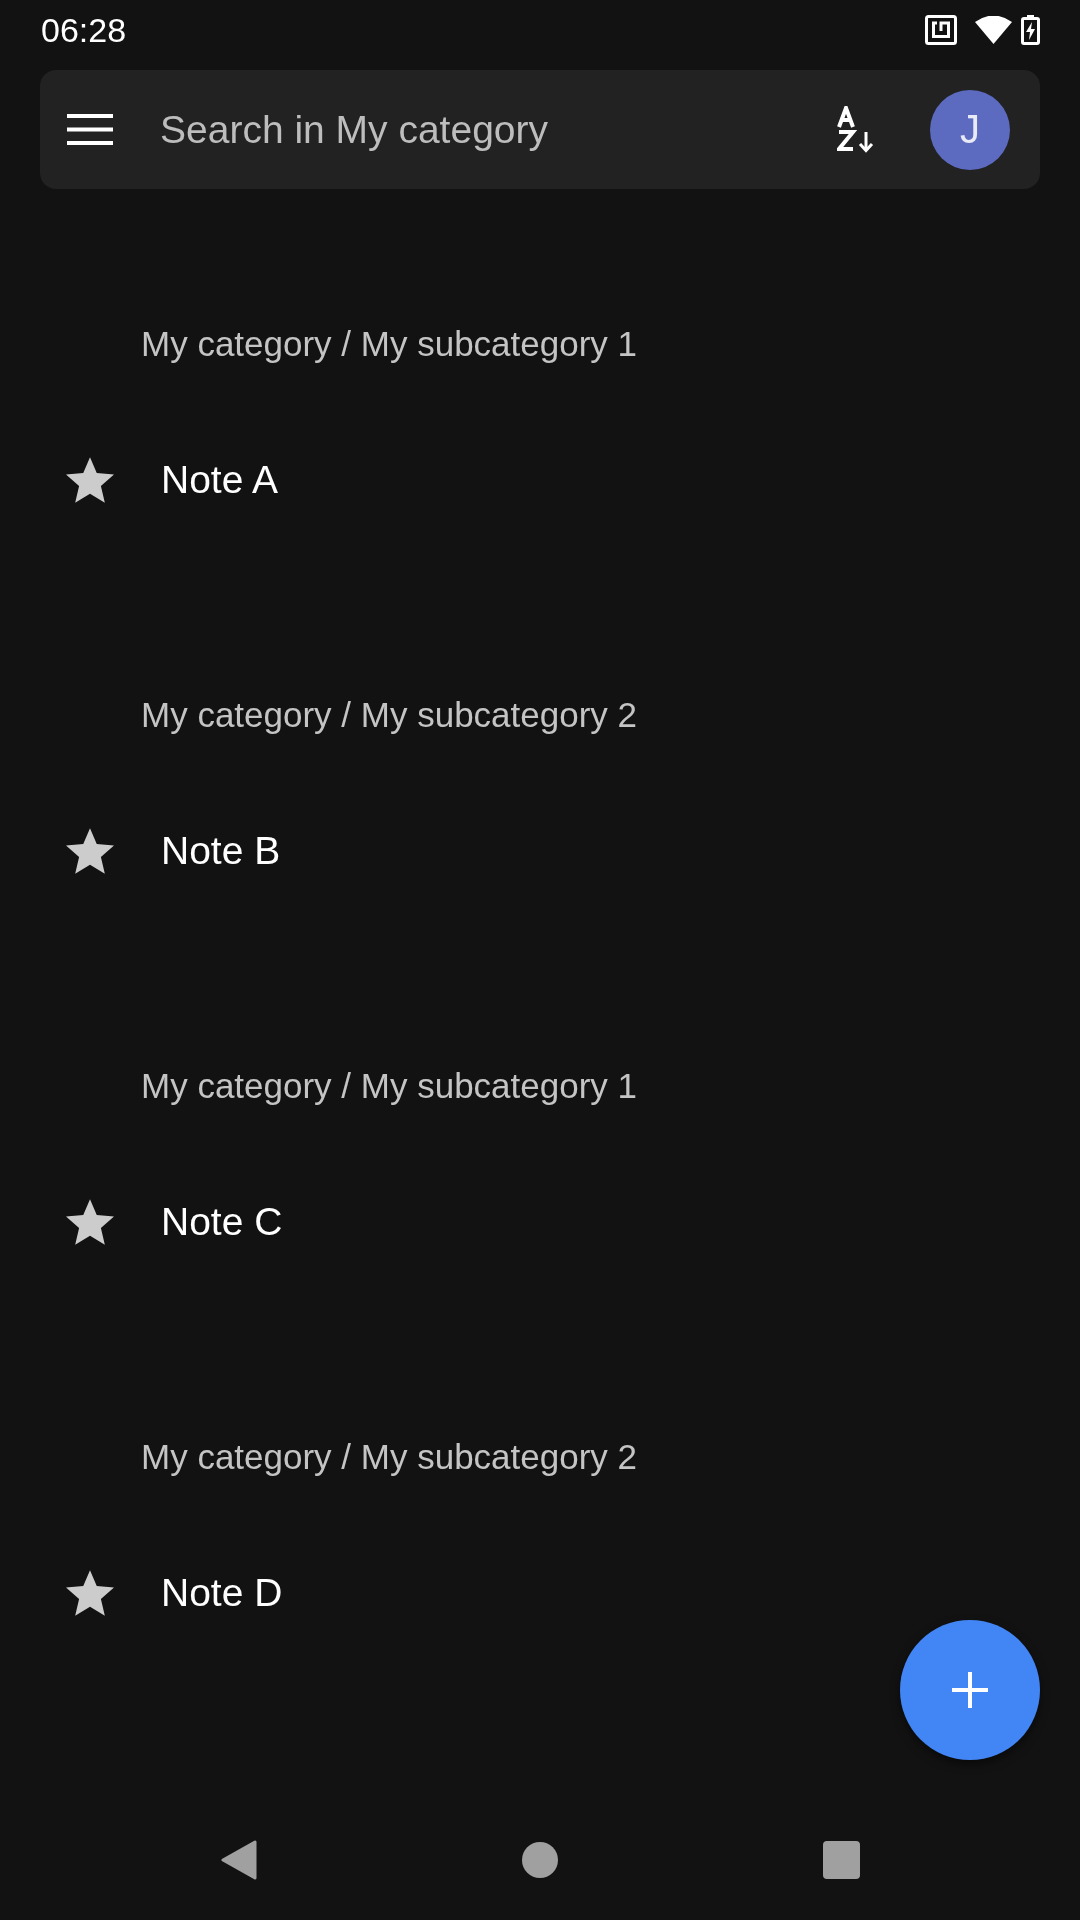  What do you see at coordinates (90, 129) in the screenshot?
I see `menu-icon` at bounding box center [90, 129].